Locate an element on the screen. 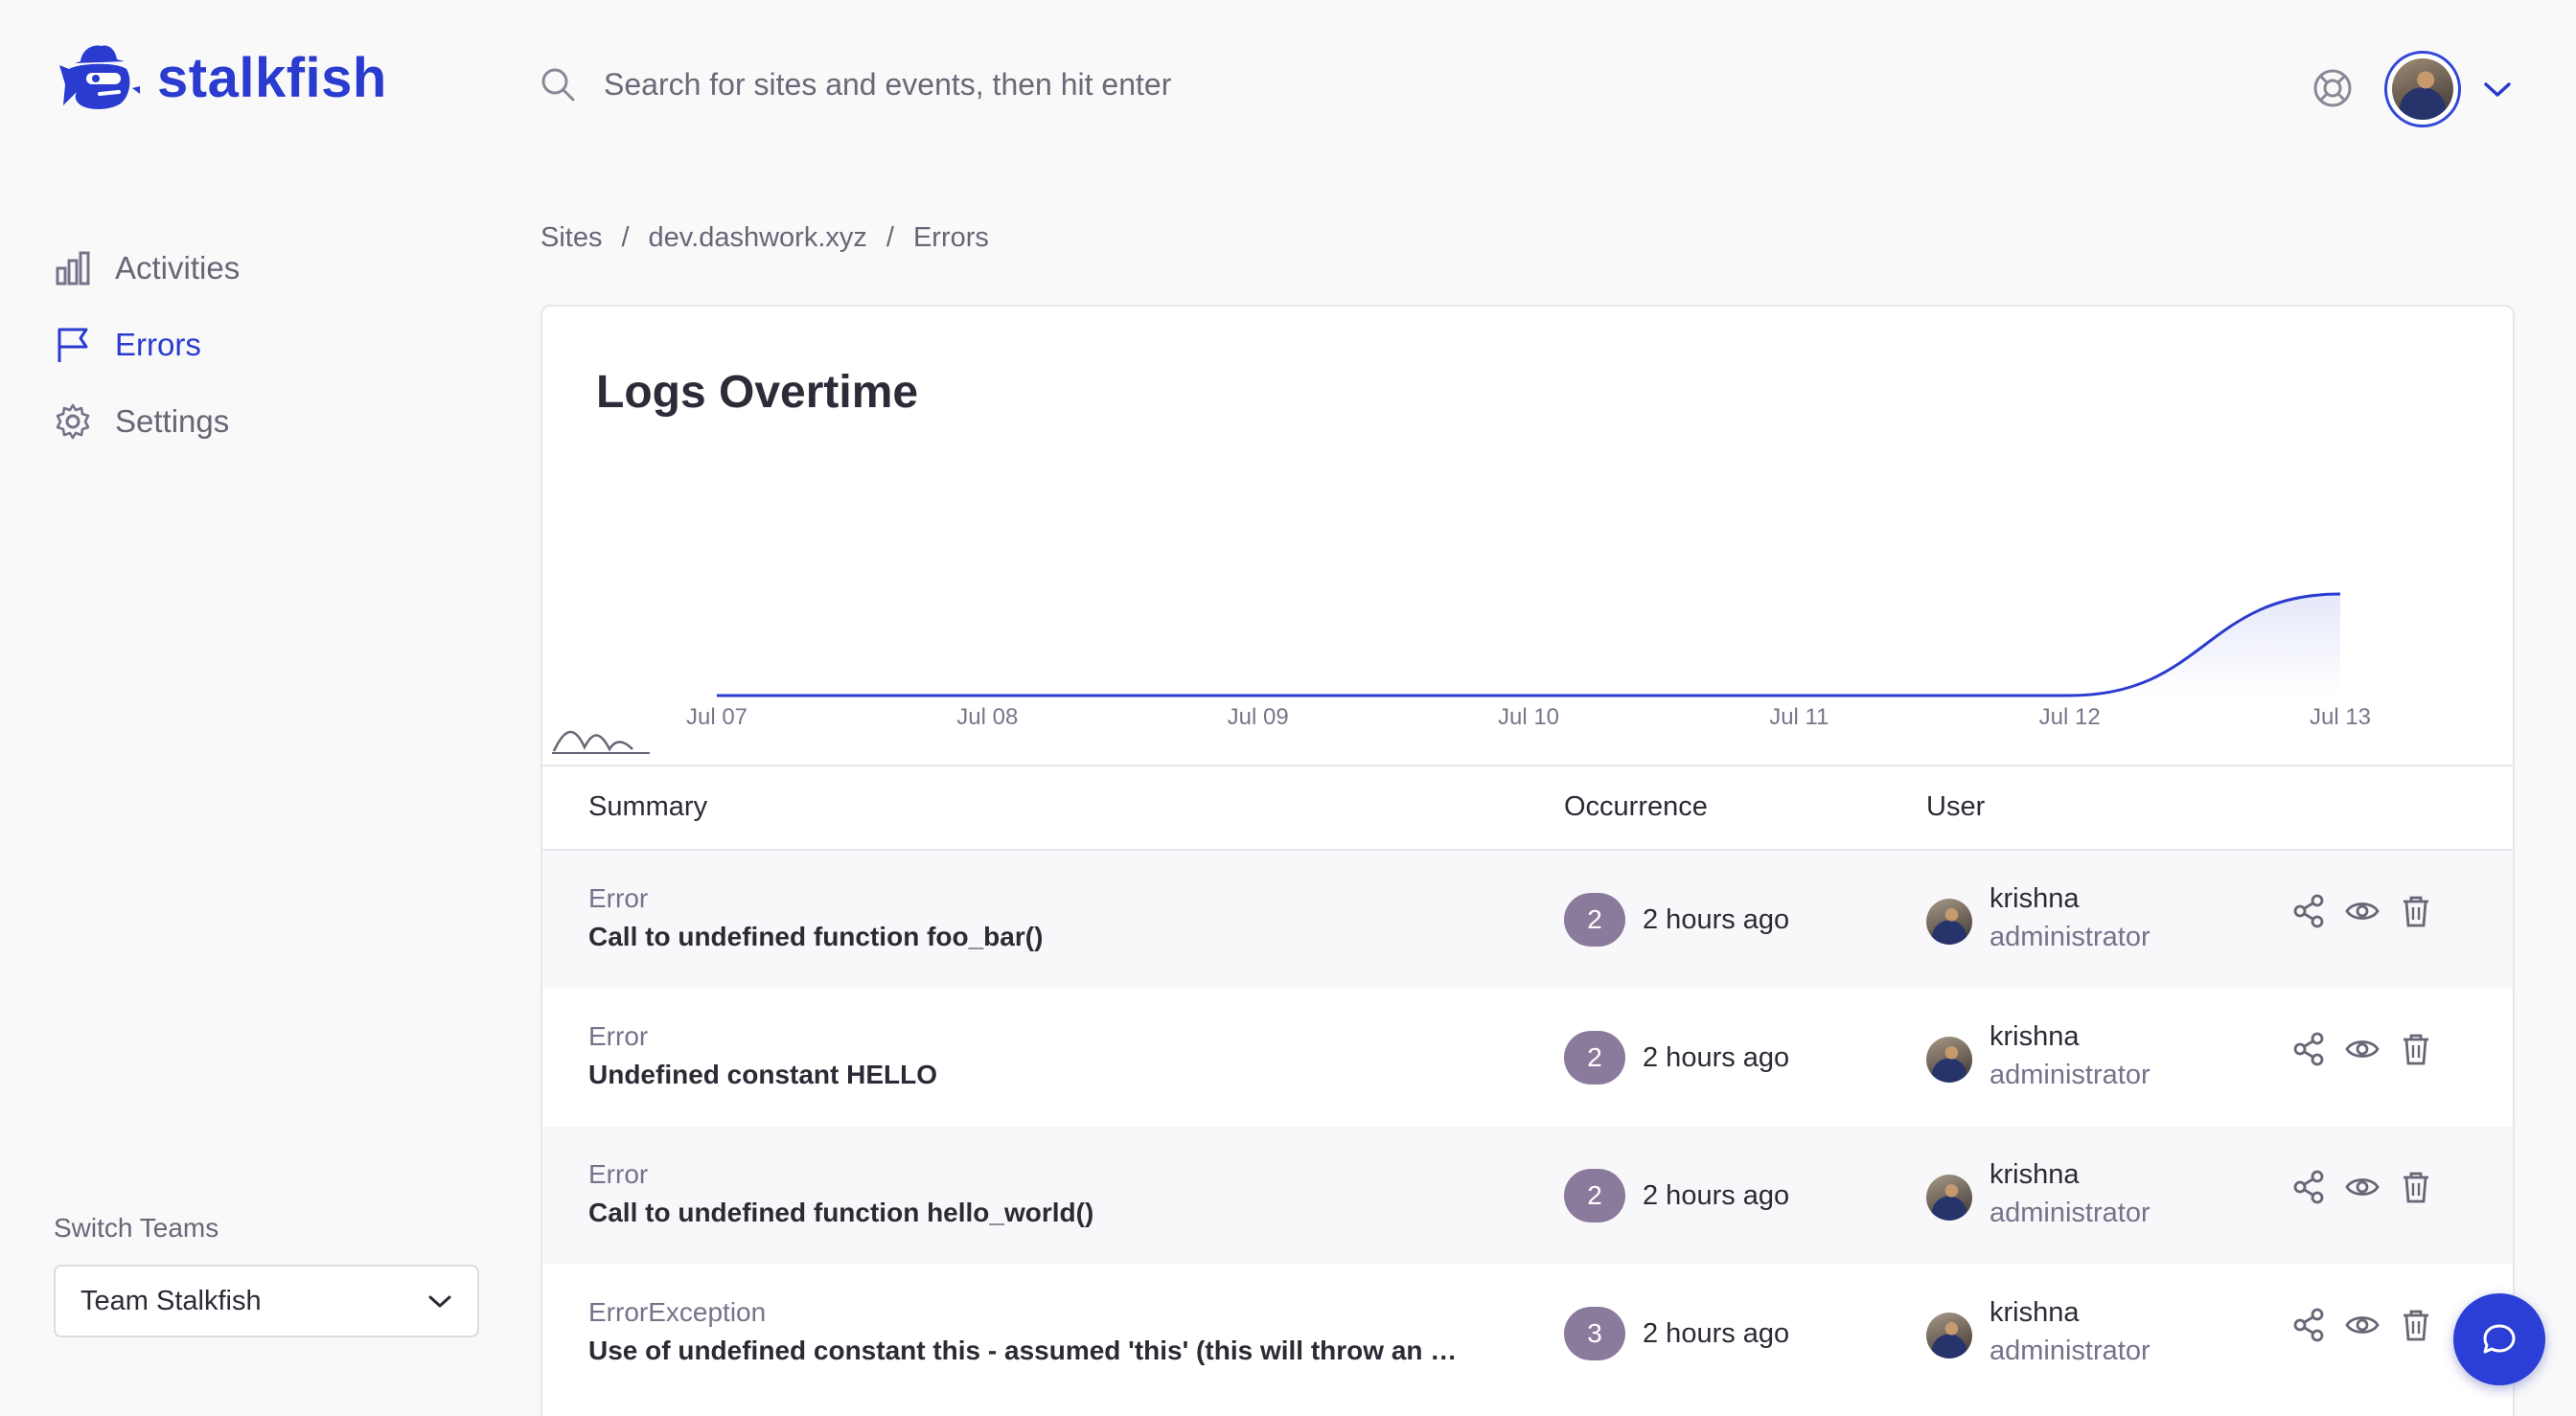 The height and width of the screenshot is (1416, 2576). sidebar-item-errors: Errors is located at coordinates (147, 345).